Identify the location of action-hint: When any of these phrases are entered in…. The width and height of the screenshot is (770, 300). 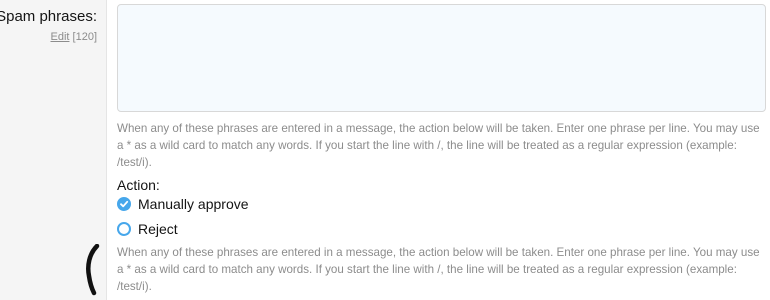
(438, 269).